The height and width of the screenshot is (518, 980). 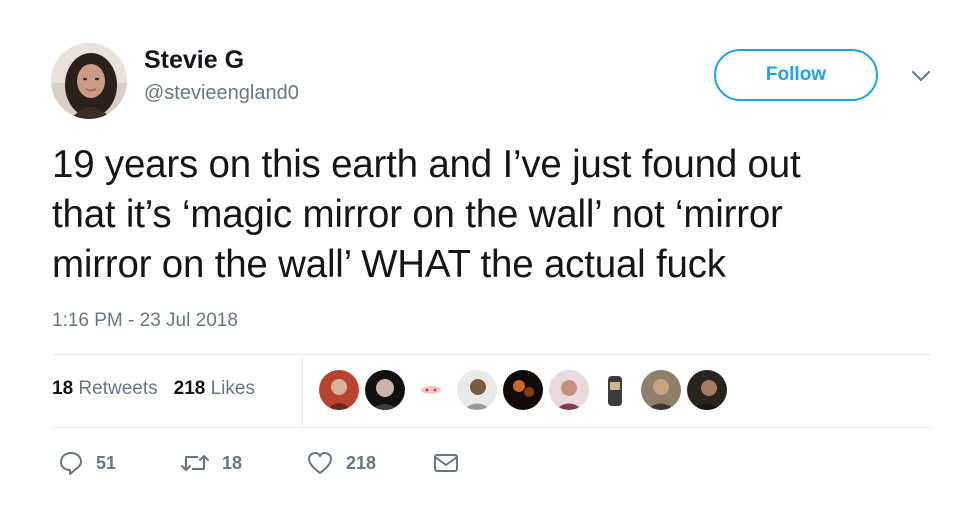 What do you see at coordinates (320, 463) in the screenshot?
I see `heart-icon` at bounding box center [320, 463].